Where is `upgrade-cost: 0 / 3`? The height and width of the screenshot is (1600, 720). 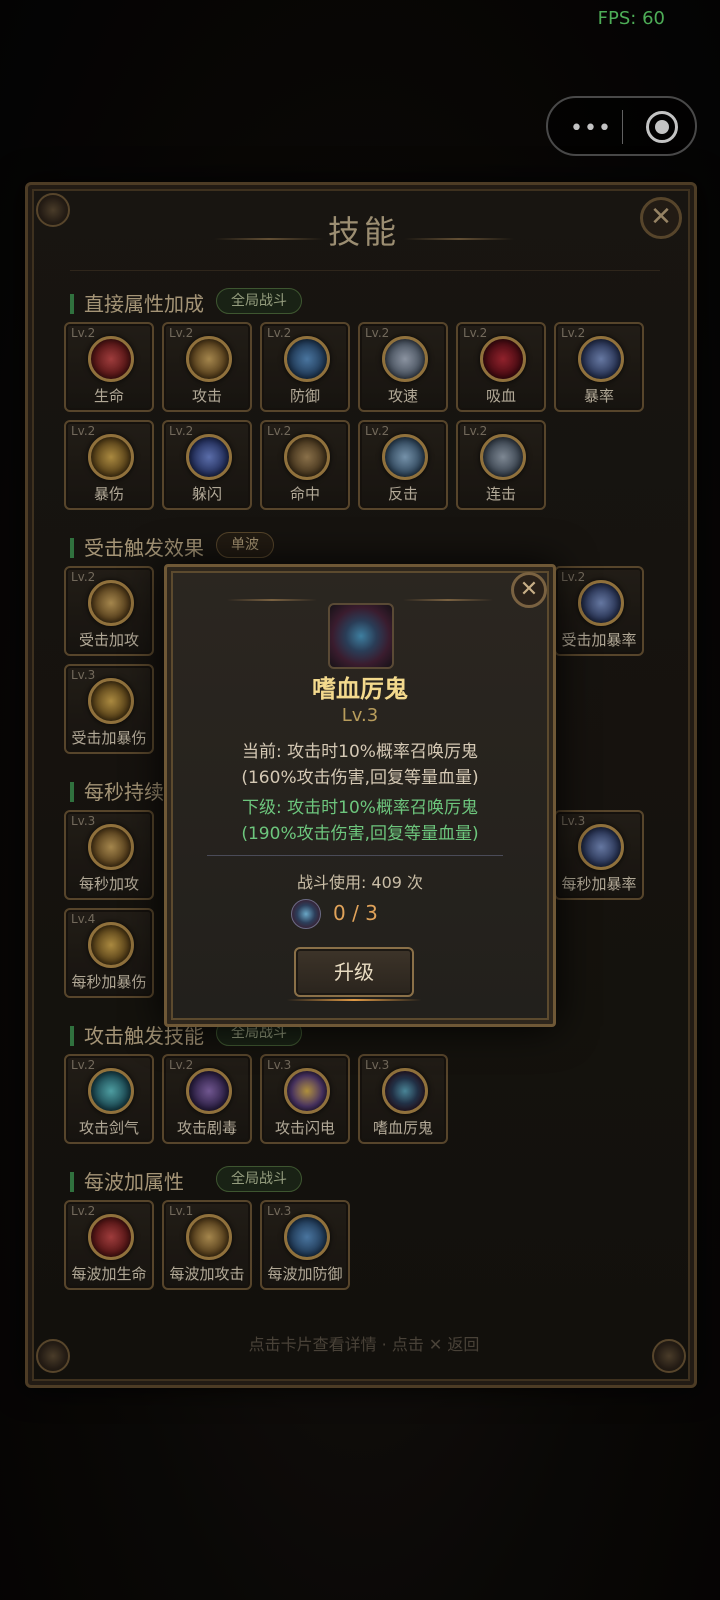 upgrade-cost: 0 / 3 is located at coordinates (355, 913).